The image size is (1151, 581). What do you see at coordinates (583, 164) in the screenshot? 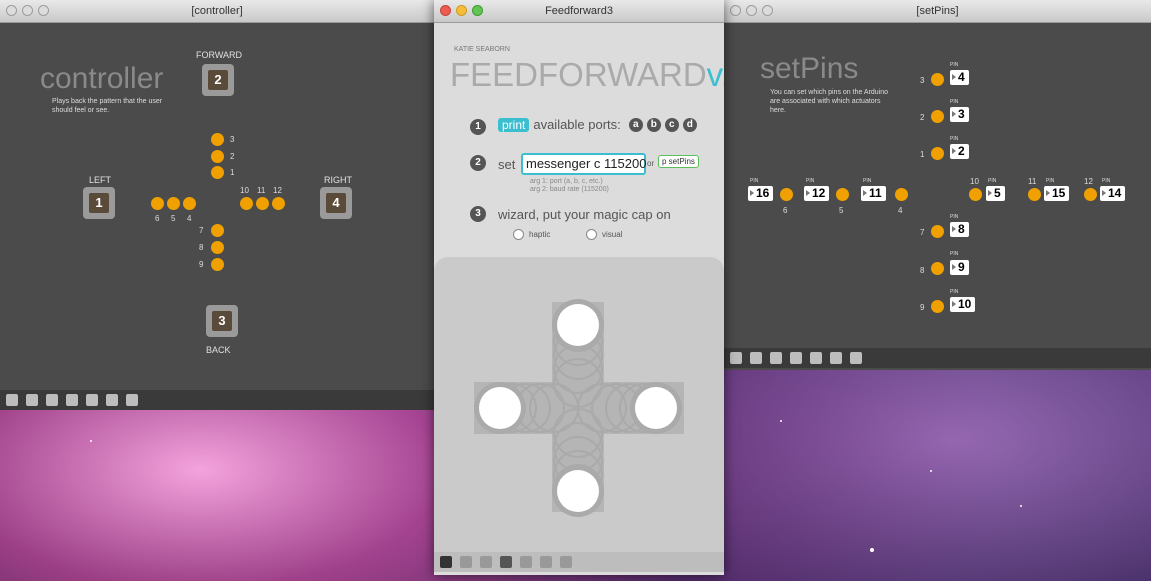
I see `messenger-field: messenger c 115200` at bounding box center [583, 164].